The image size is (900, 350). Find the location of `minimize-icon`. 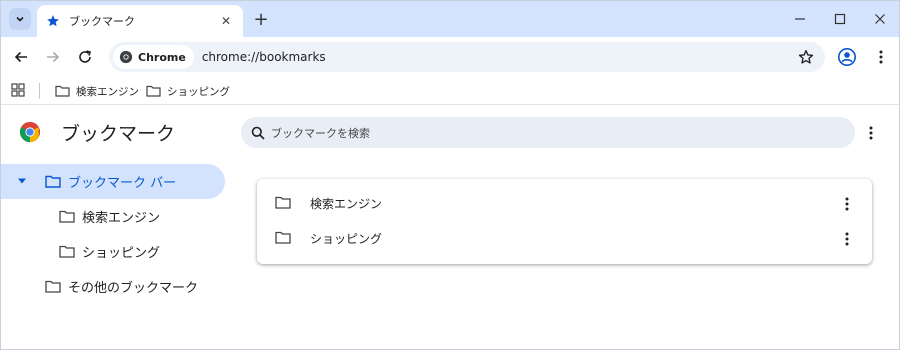

minimize-icon is located at coordinates (800, 19).